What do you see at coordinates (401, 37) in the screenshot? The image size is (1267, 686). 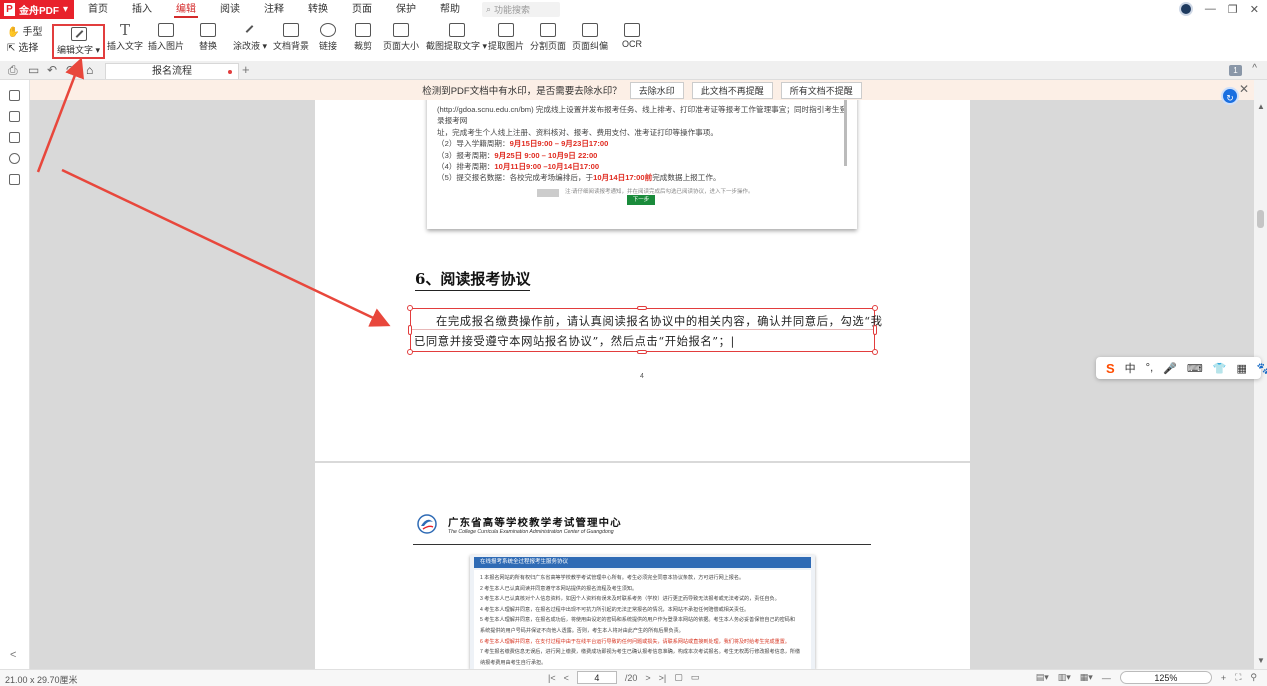 I see `page-size-button: 页面大小` at bounding box center [401, 37].